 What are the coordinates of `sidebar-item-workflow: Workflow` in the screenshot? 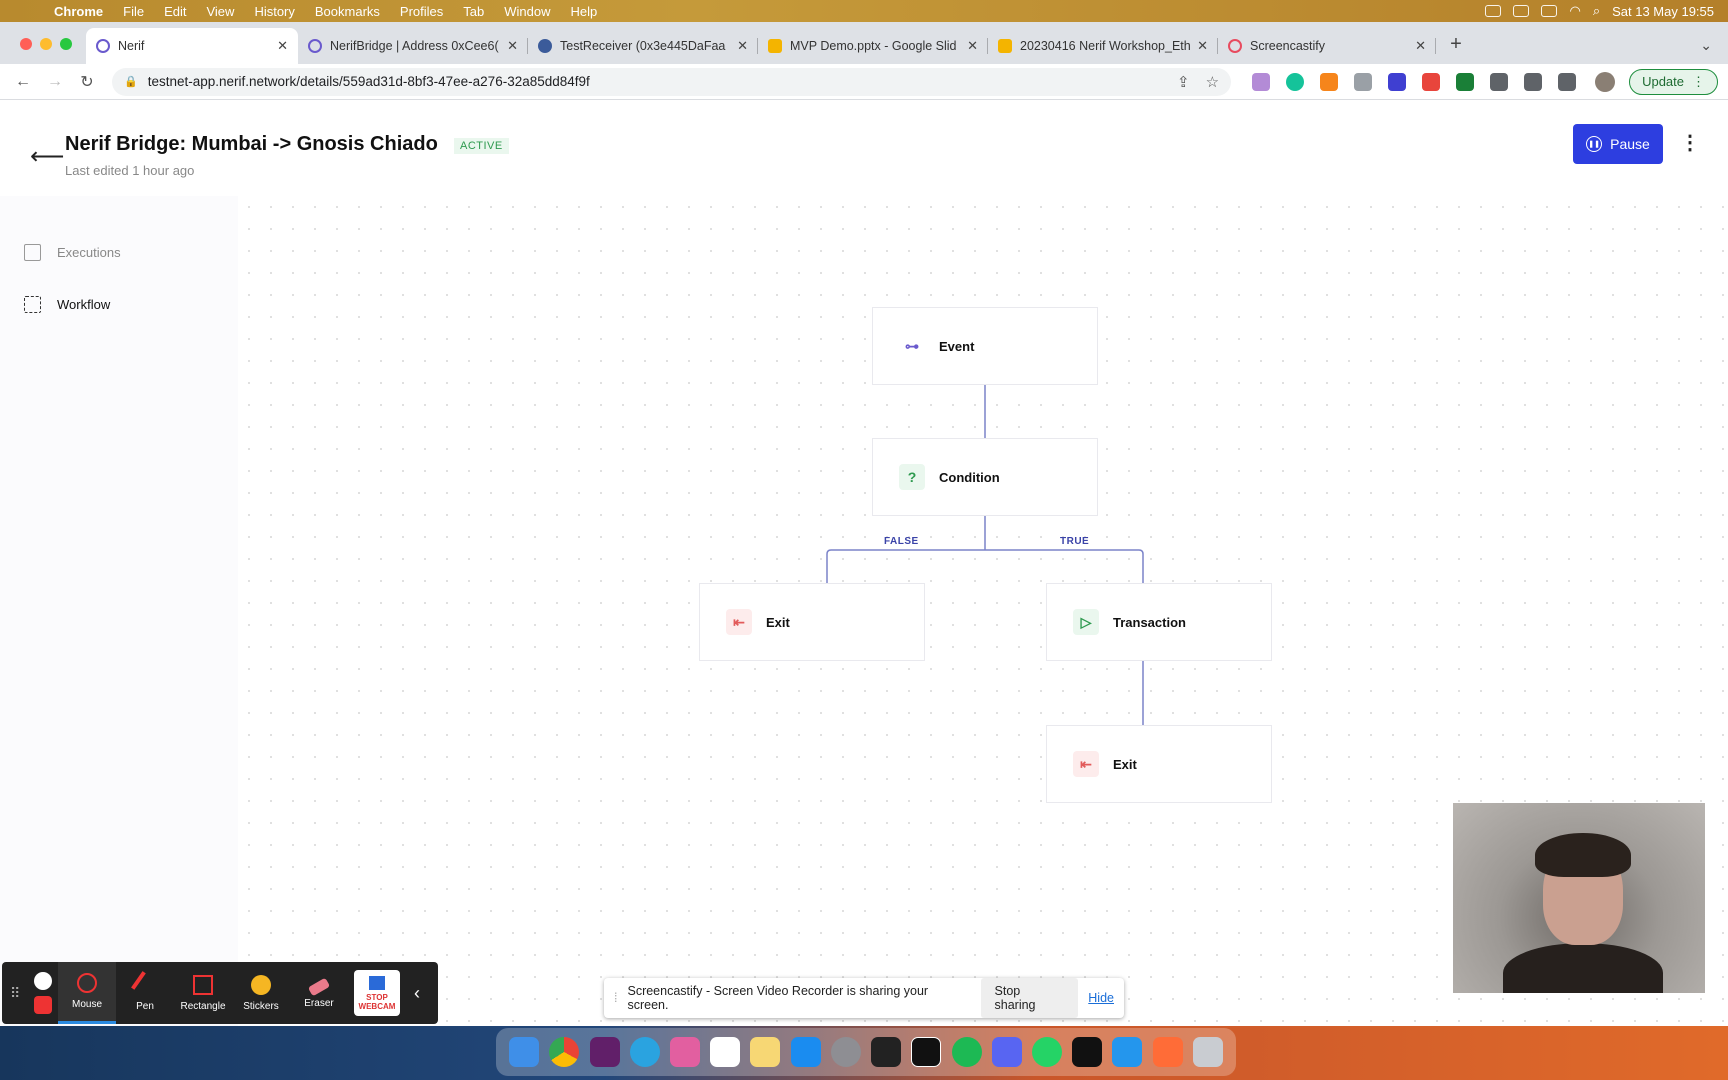 It's located at (67, 304).